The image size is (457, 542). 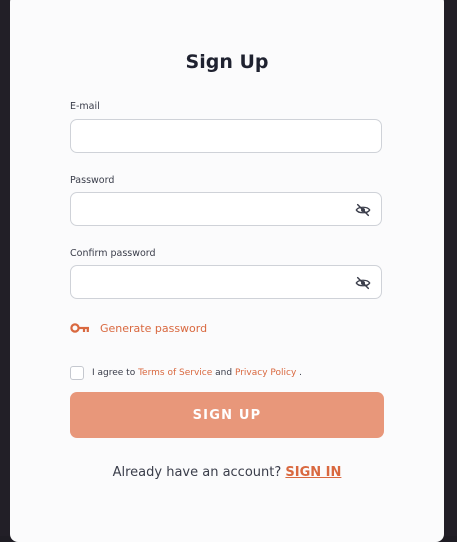 What do you see at coordinates (265, 373) in the screenshot?
I see `privacy-policy-link: Privacy Policy` at bounding box center [265, 373].